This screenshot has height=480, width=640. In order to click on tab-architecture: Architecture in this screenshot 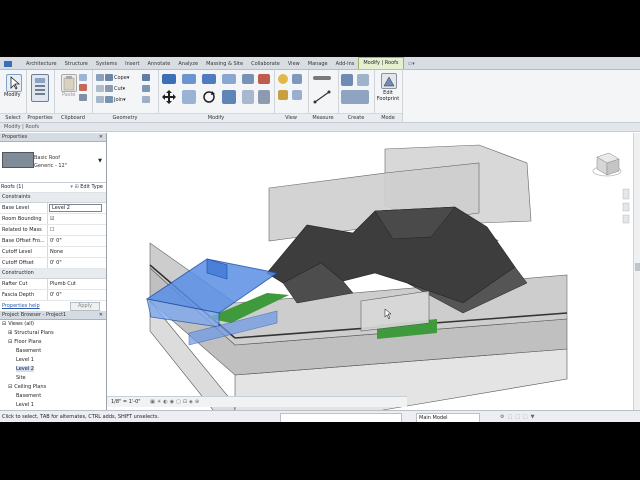, I will do `click(41, 64)`.